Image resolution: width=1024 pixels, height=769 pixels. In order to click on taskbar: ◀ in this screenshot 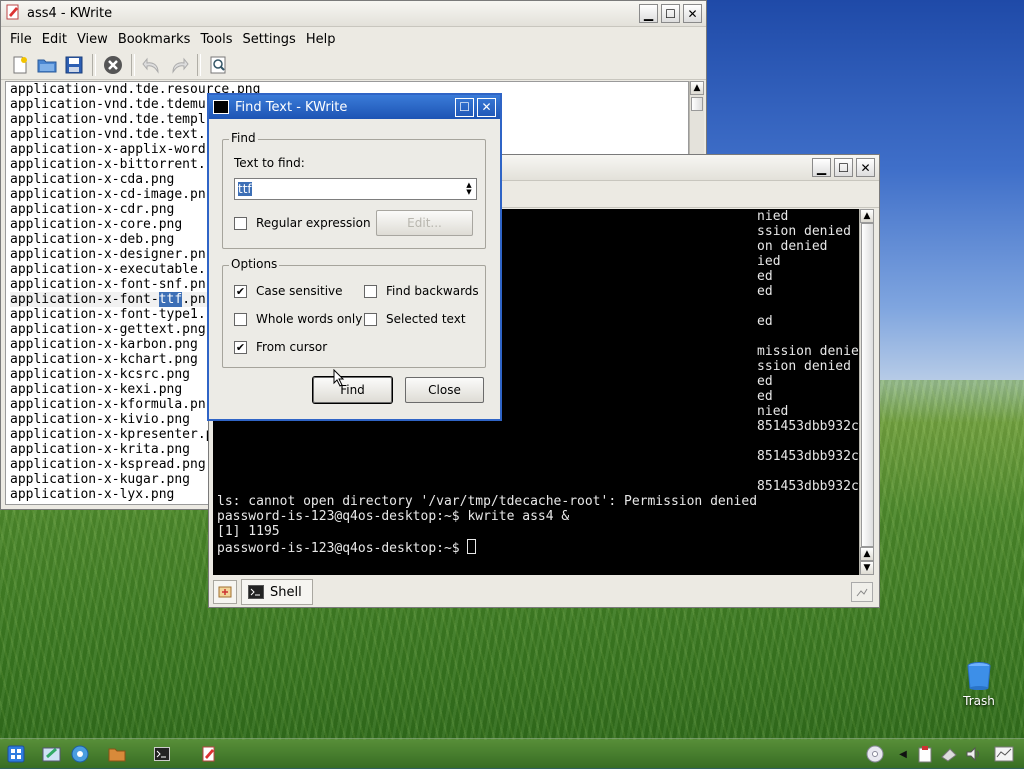, I will do `click(512, 753)`.